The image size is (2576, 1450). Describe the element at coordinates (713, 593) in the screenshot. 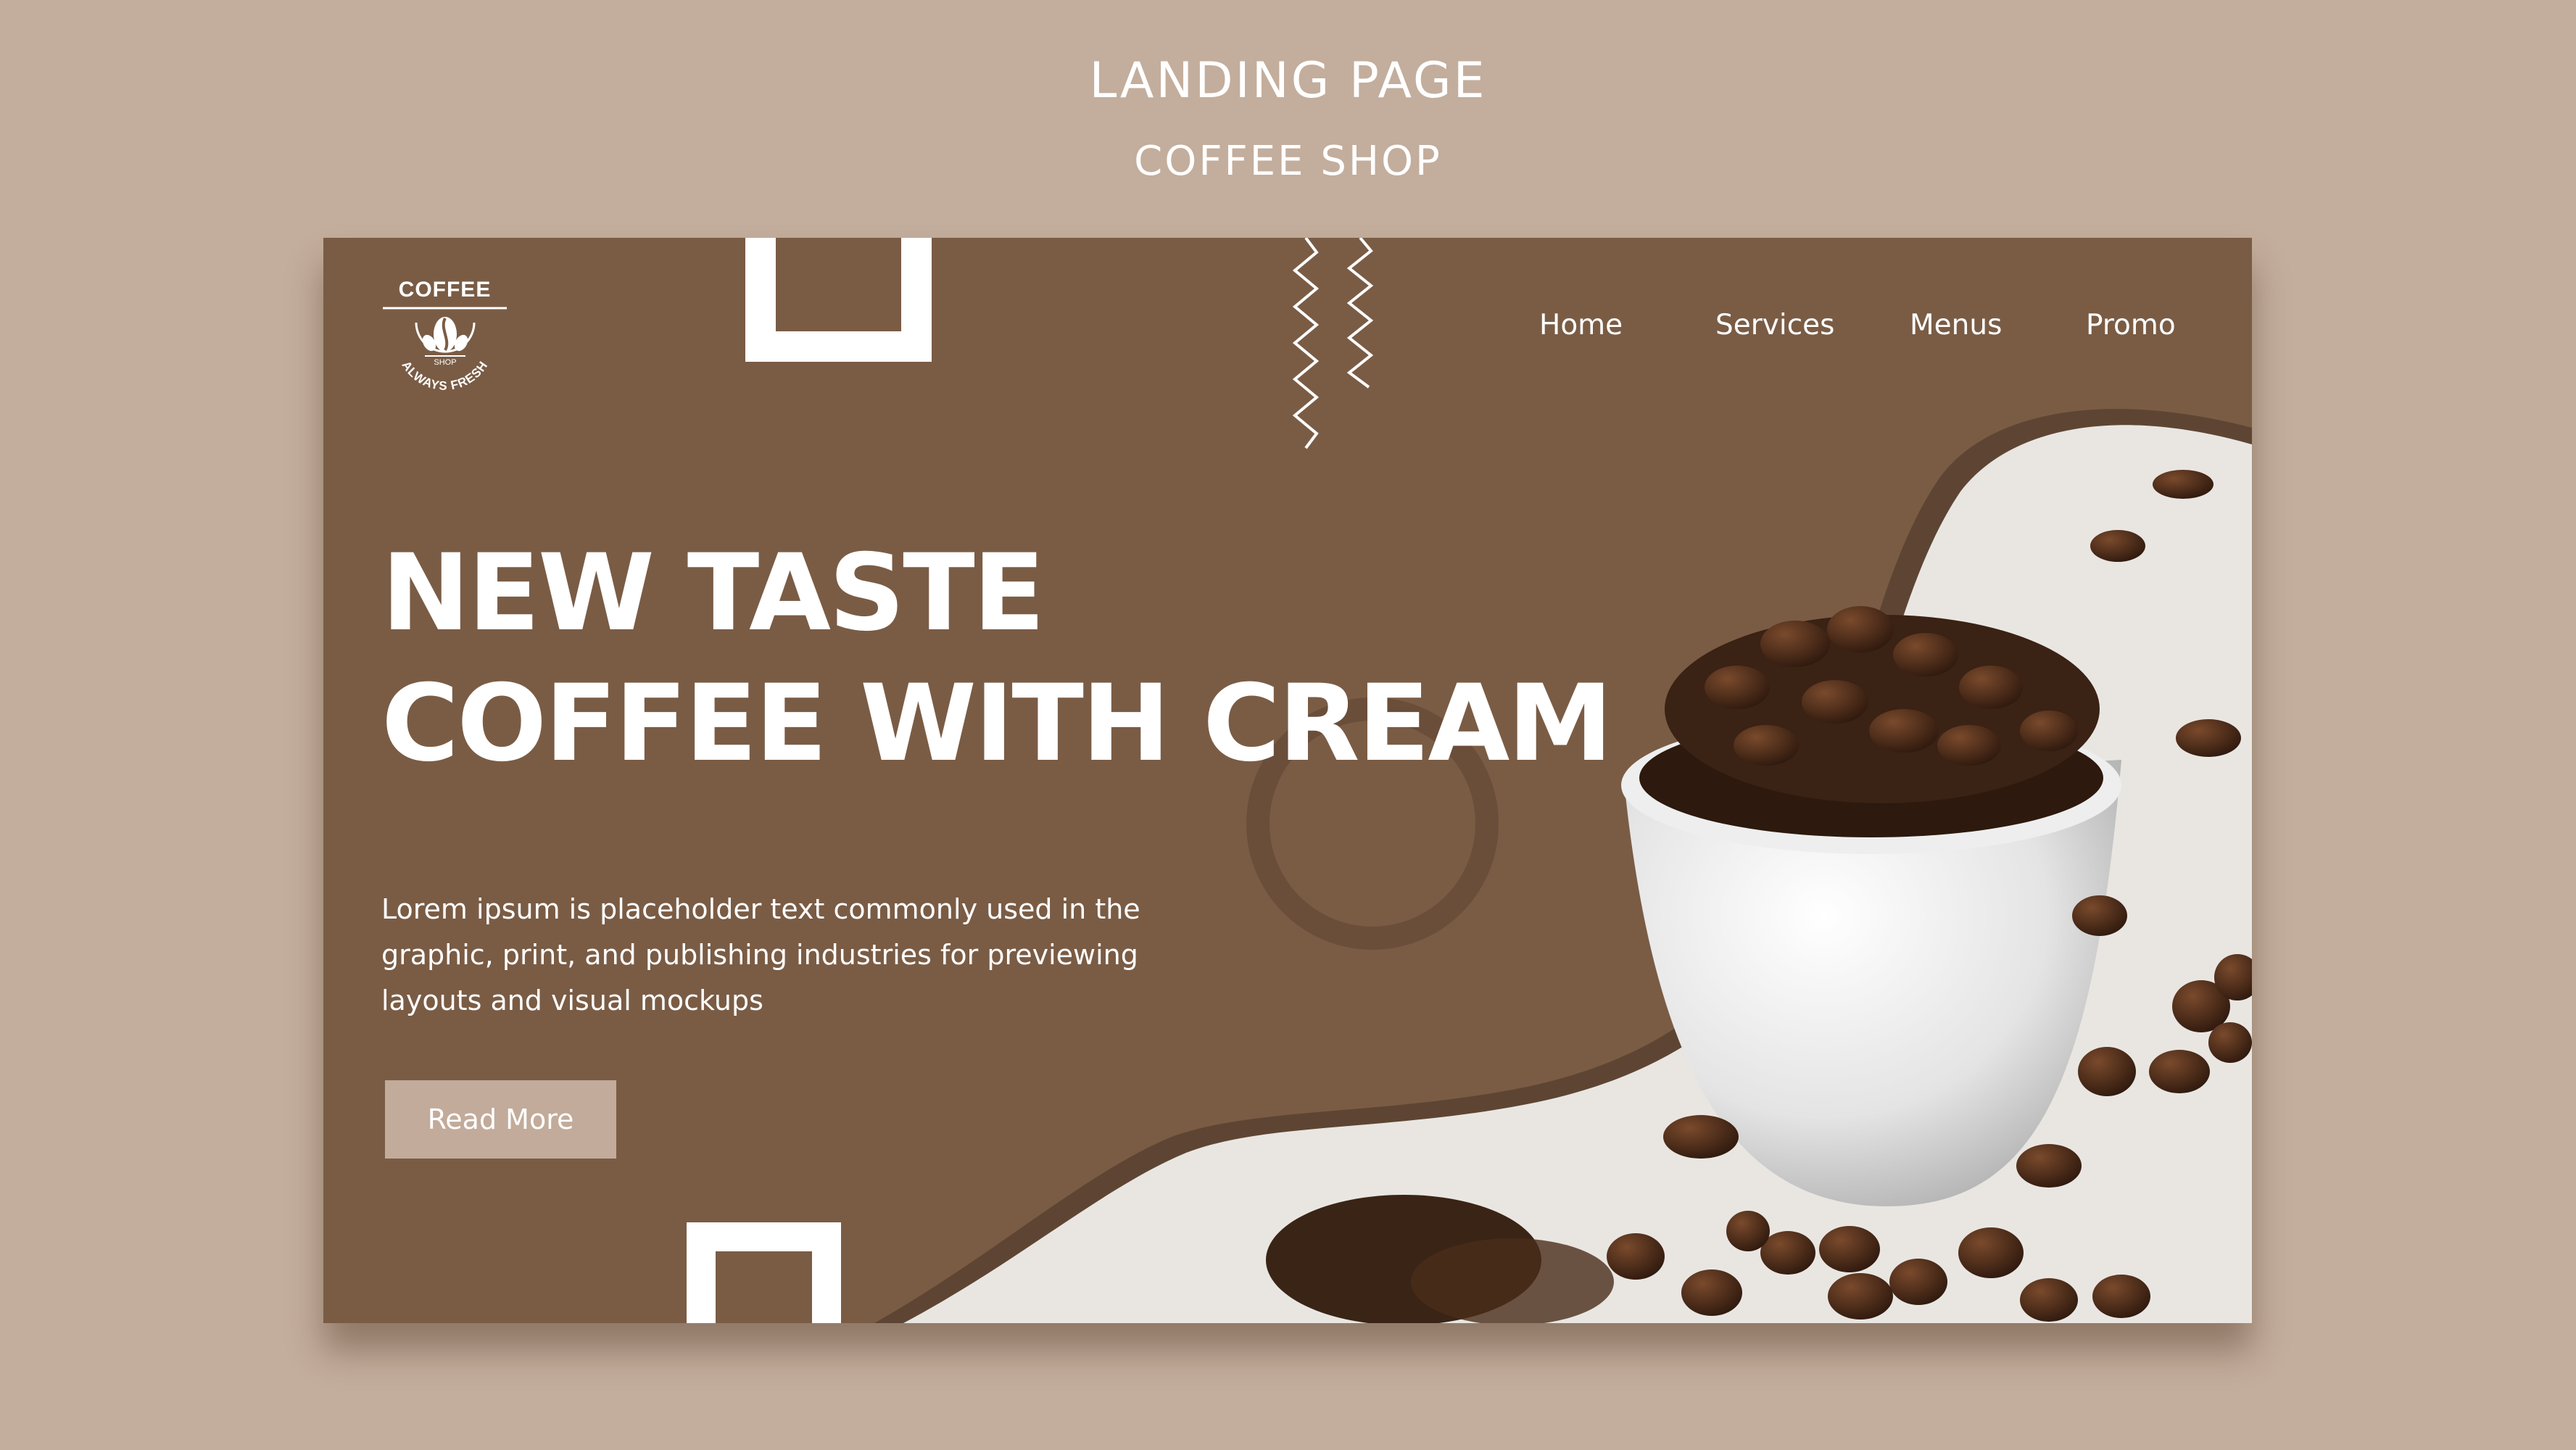

I see `hero-title-line-1: NEW TASTE` at that location.